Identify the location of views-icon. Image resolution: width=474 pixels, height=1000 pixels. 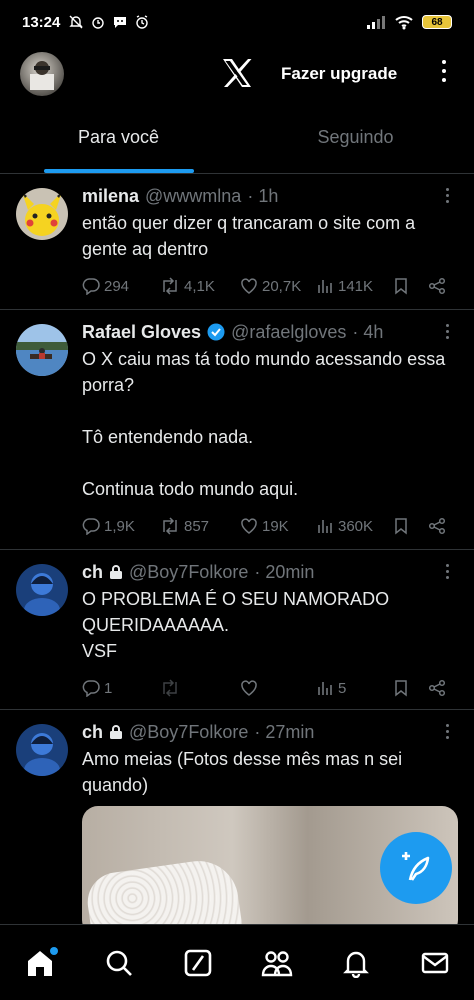
(325, 526).